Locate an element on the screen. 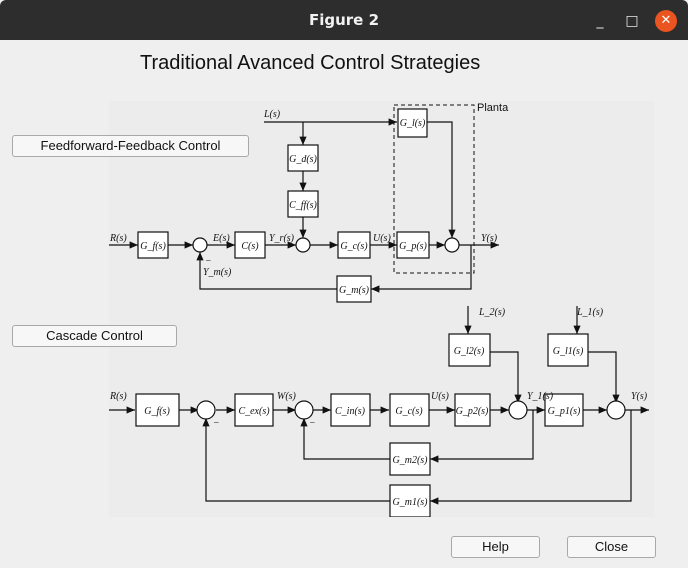 The image size is (688, 568). signal-Yr: Y_r(s) is located at coordinates (282, 238).